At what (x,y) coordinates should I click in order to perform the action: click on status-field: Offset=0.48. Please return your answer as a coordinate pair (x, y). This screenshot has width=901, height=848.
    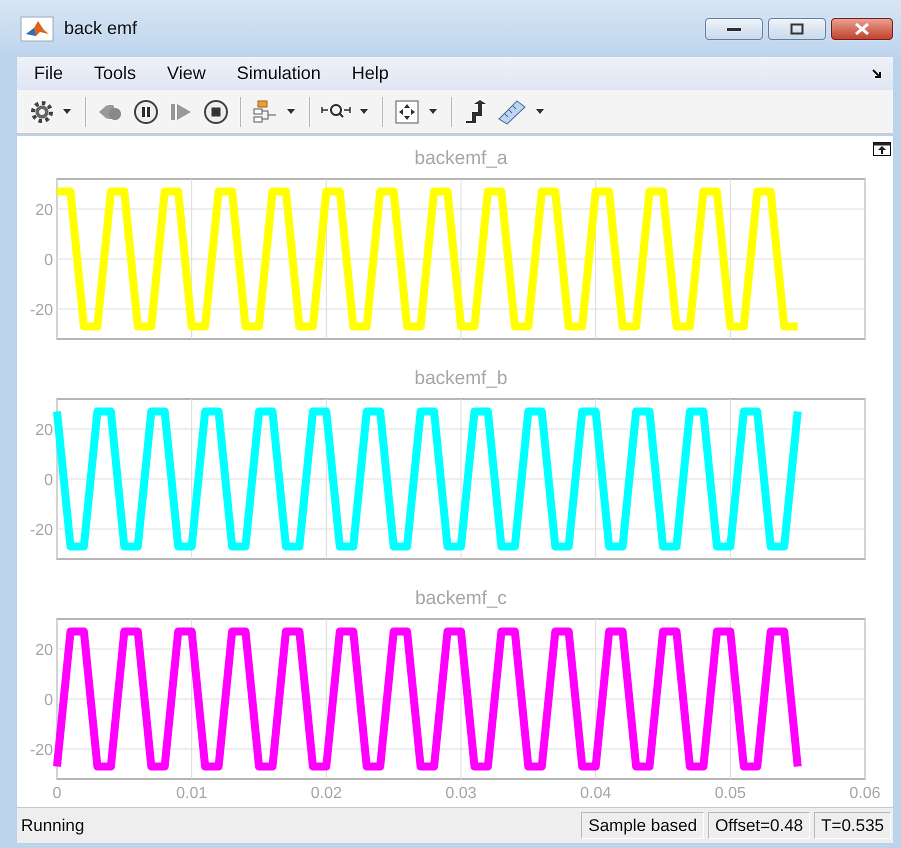
    Looking at the image, I should click on (759, 825).